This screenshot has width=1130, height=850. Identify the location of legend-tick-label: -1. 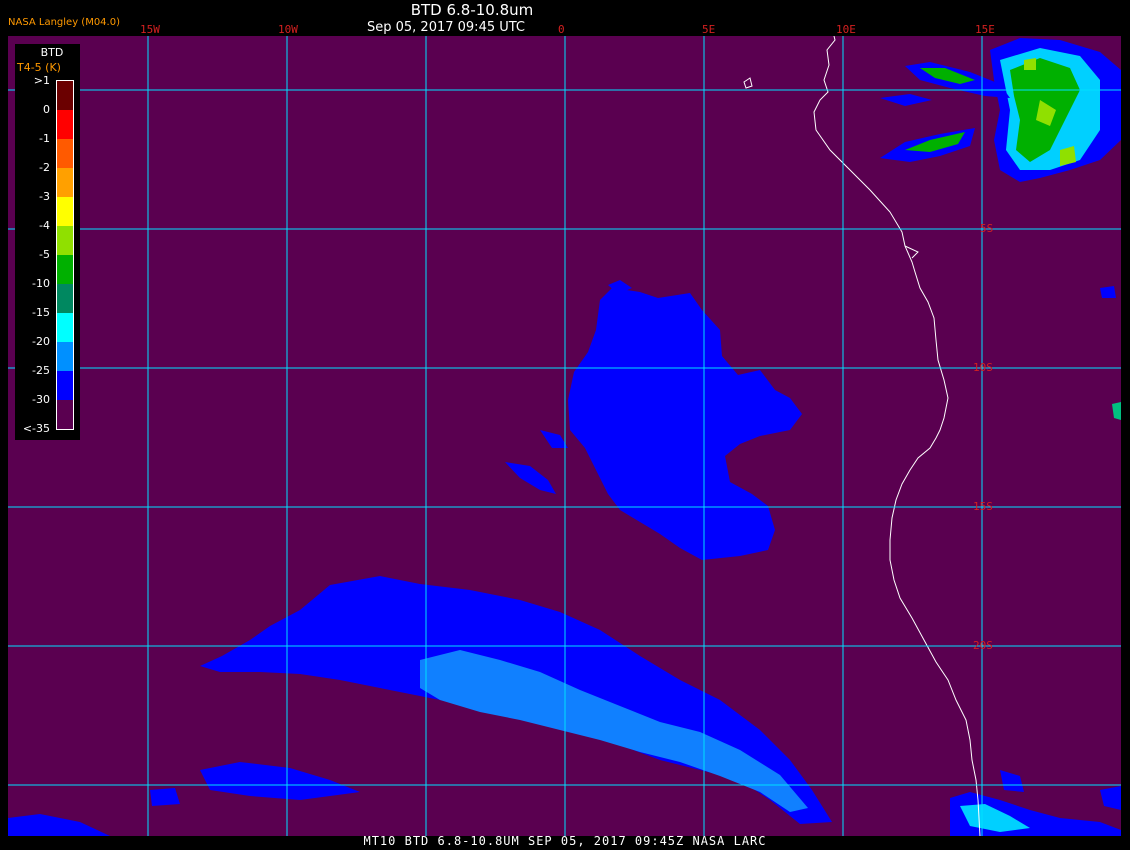
(44, 138).